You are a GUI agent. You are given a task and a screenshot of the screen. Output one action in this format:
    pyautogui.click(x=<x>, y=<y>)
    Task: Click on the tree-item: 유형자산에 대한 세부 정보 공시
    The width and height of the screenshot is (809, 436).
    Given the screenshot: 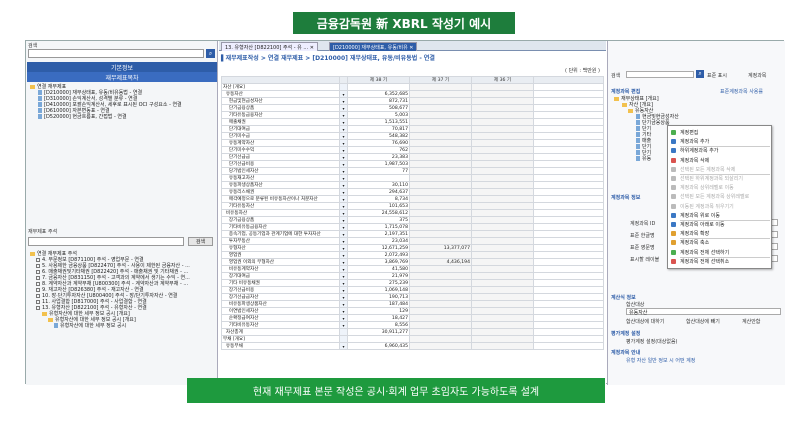 What is the action you would take?
    pyautogui.click(x=110, y=326)
    